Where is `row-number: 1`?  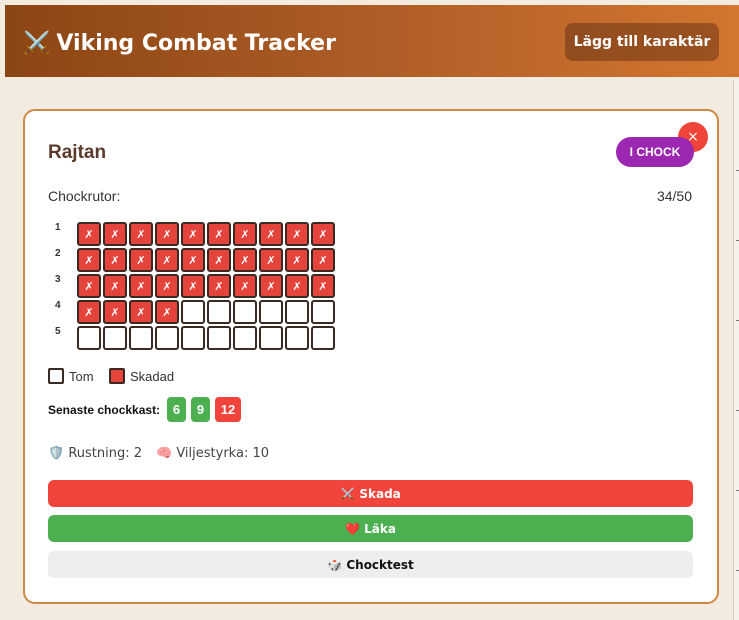
row-number: 1 is located at coordinates (58, 227).